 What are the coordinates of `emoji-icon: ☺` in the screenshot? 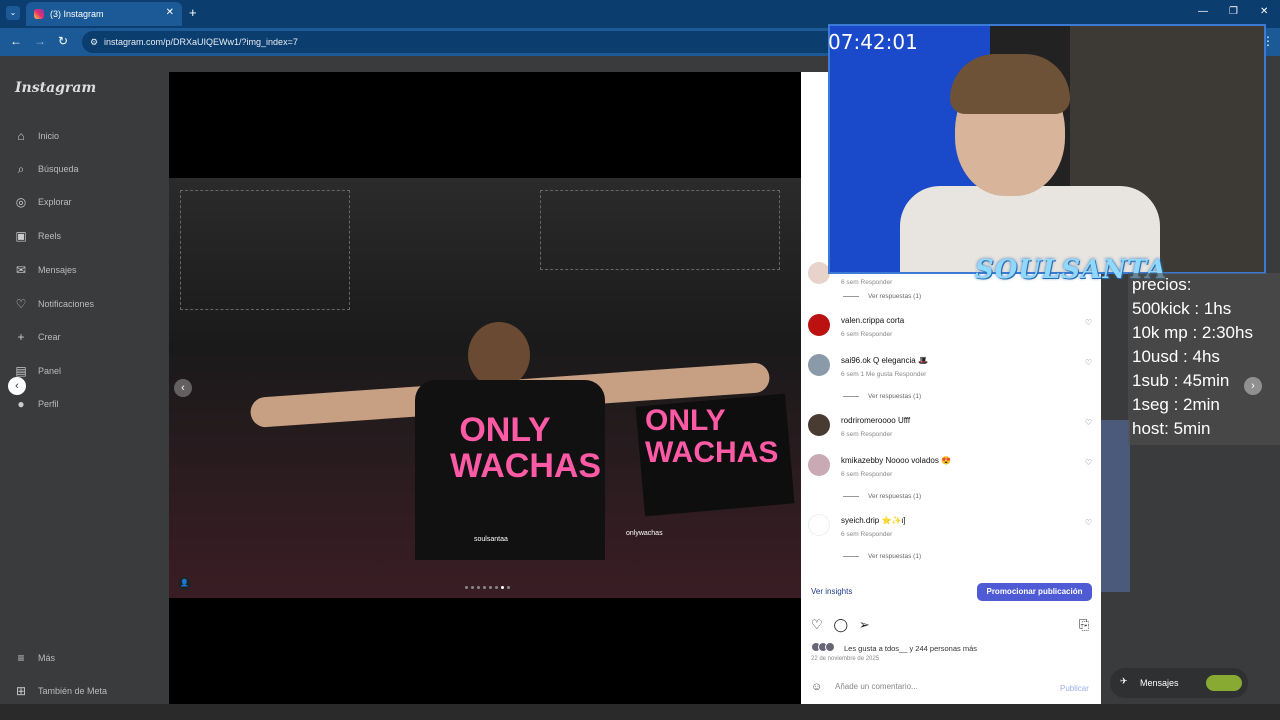 It's located at (816, 687).